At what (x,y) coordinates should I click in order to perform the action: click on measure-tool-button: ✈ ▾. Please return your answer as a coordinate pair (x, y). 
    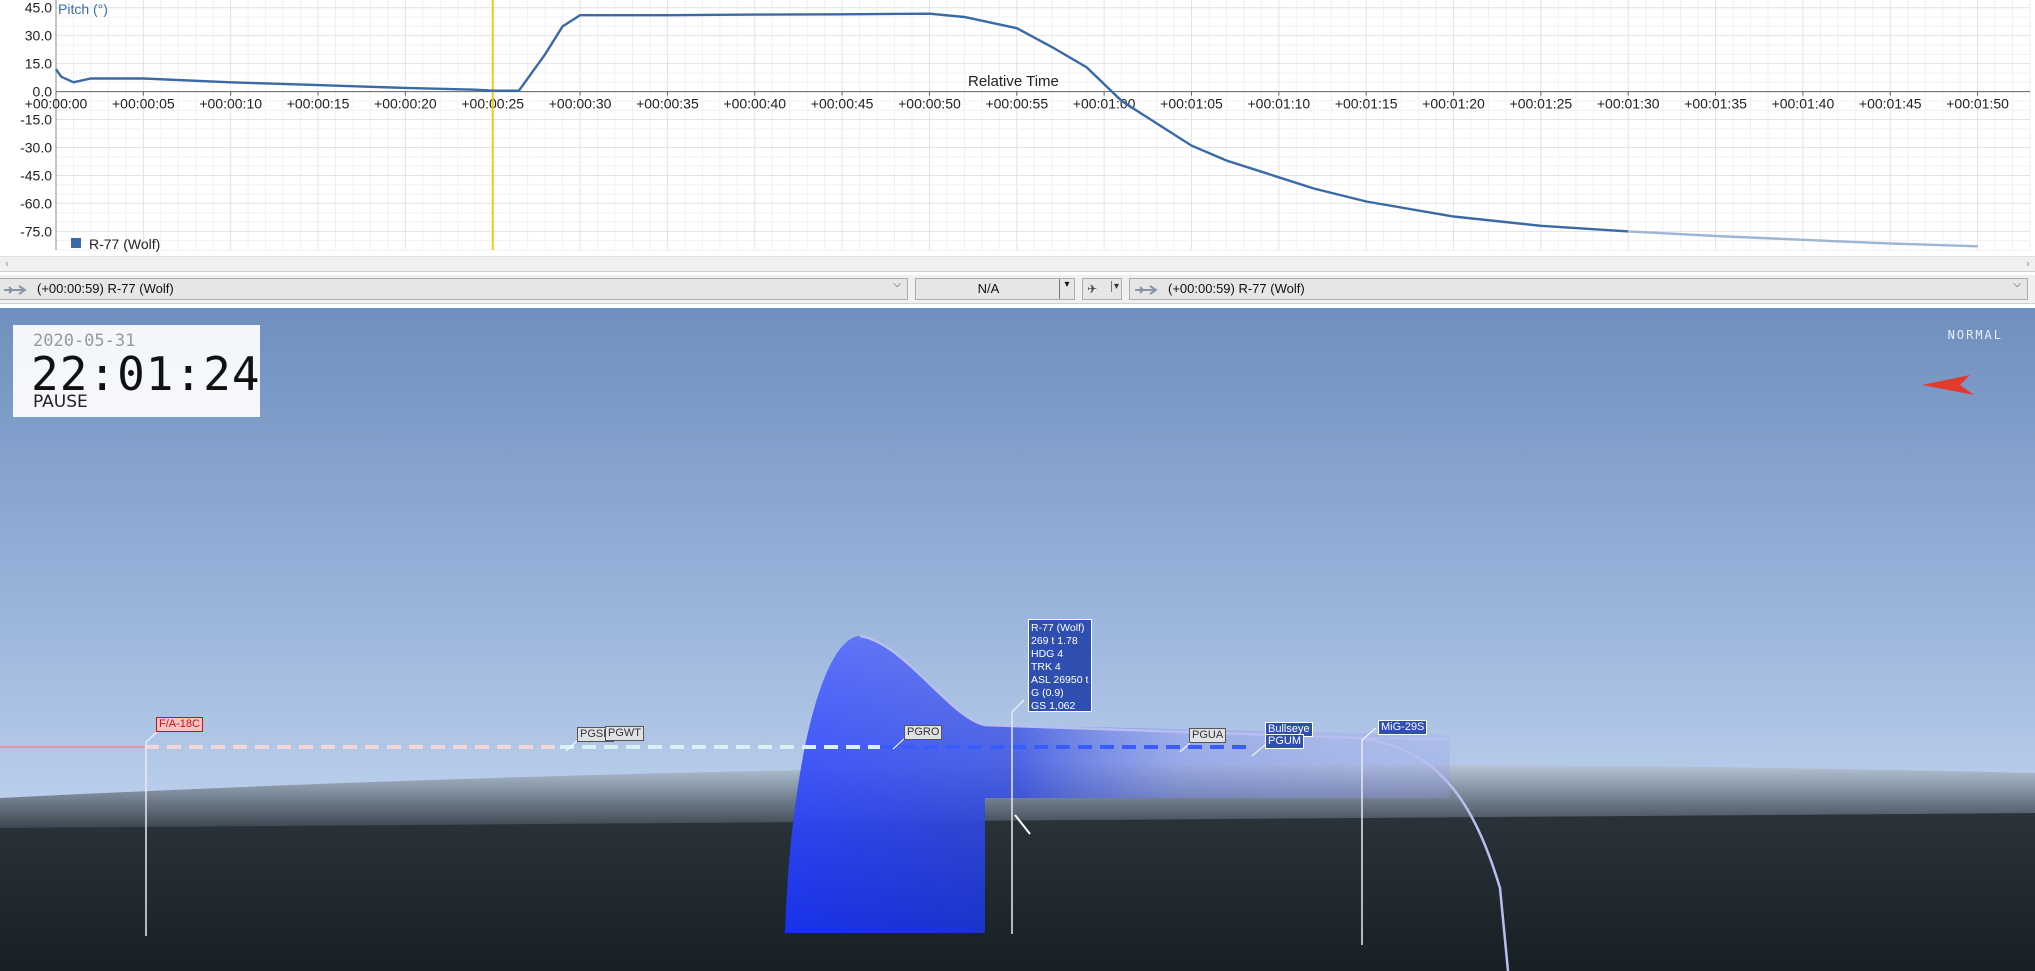
    Looking at the image, I should click on (1102, 289).